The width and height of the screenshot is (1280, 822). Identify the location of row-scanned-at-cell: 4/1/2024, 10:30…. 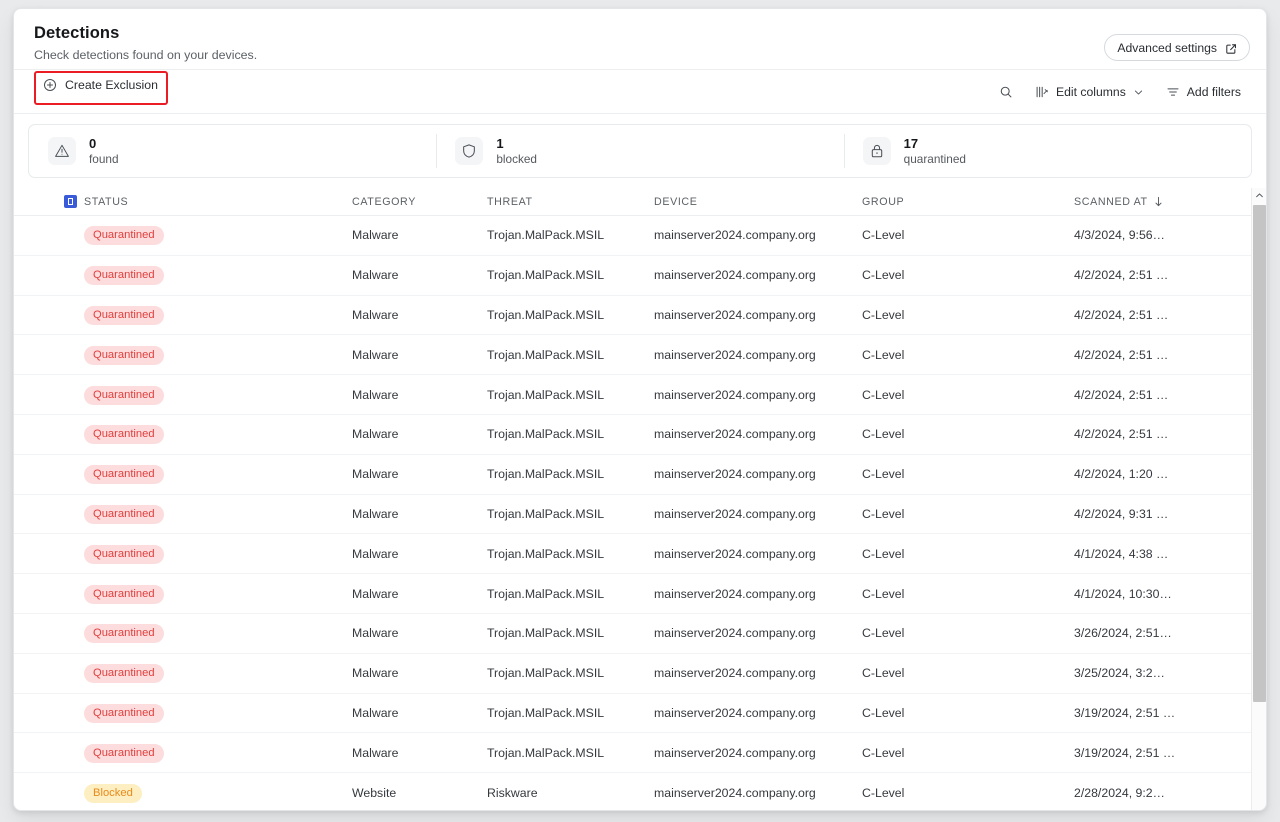
(1123, 593).